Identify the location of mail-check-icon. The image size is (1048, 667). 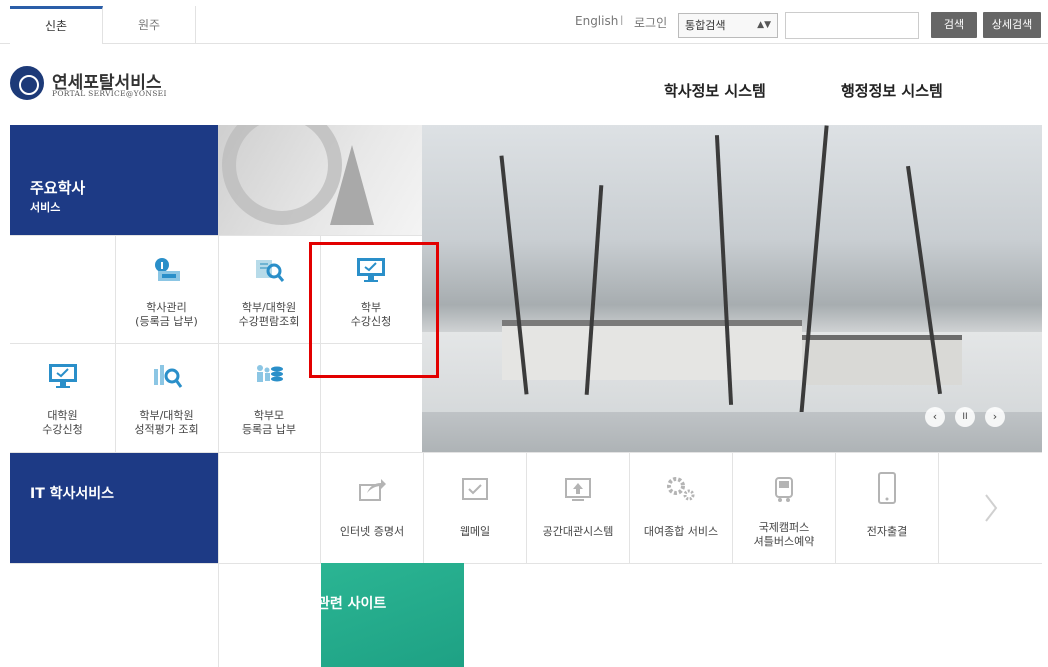
(475, 489).